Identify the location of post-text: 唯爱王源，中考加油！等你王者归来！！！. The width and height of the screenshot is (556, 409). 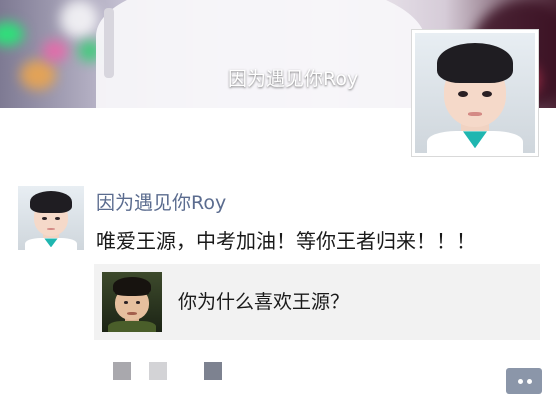
(286, 241).